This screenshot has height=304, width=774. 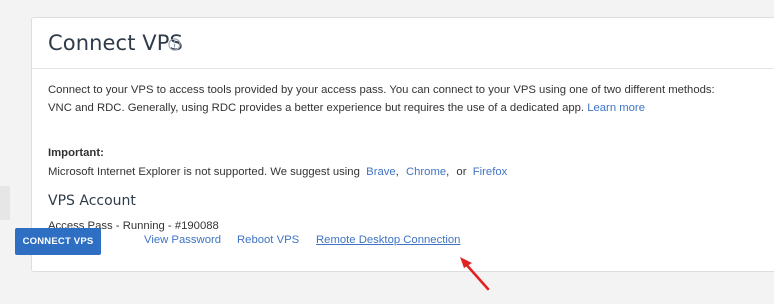 I want to click on or-text: or, so click(x=461, y=172).